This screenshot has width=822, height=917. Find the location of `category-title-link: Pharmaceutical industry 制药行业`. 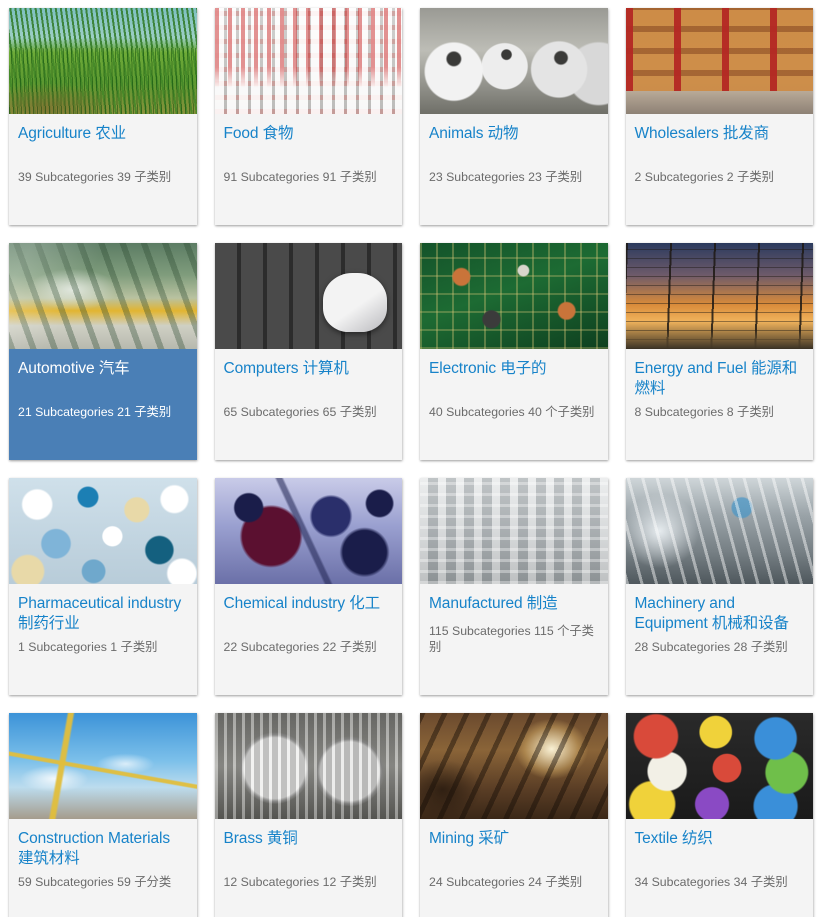

category-title-link: Pharmaceutical industry 制药行业 is located at coordinates (103, 614).